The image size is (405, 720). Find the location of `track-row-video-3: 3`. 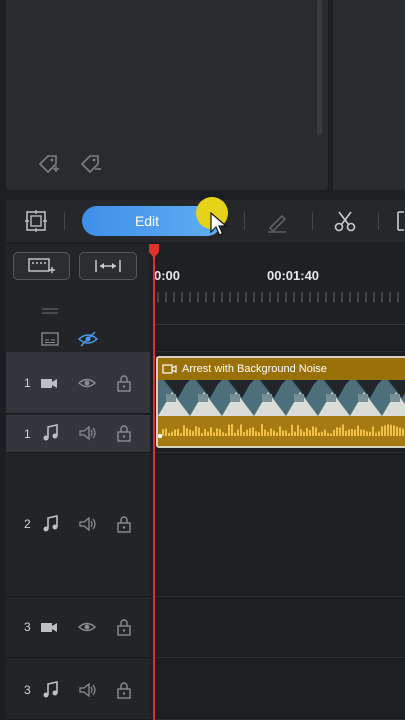

track-row-video-3: 3 is located at coordinates (78, 628).